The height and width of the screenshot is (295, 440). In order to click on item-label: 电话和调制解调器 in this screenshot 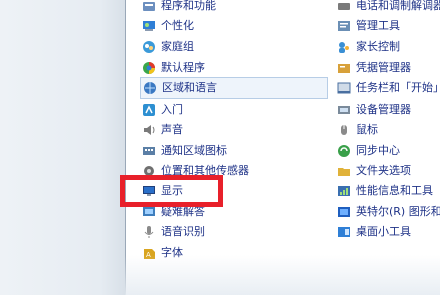, I will do `click(398, 6)`.